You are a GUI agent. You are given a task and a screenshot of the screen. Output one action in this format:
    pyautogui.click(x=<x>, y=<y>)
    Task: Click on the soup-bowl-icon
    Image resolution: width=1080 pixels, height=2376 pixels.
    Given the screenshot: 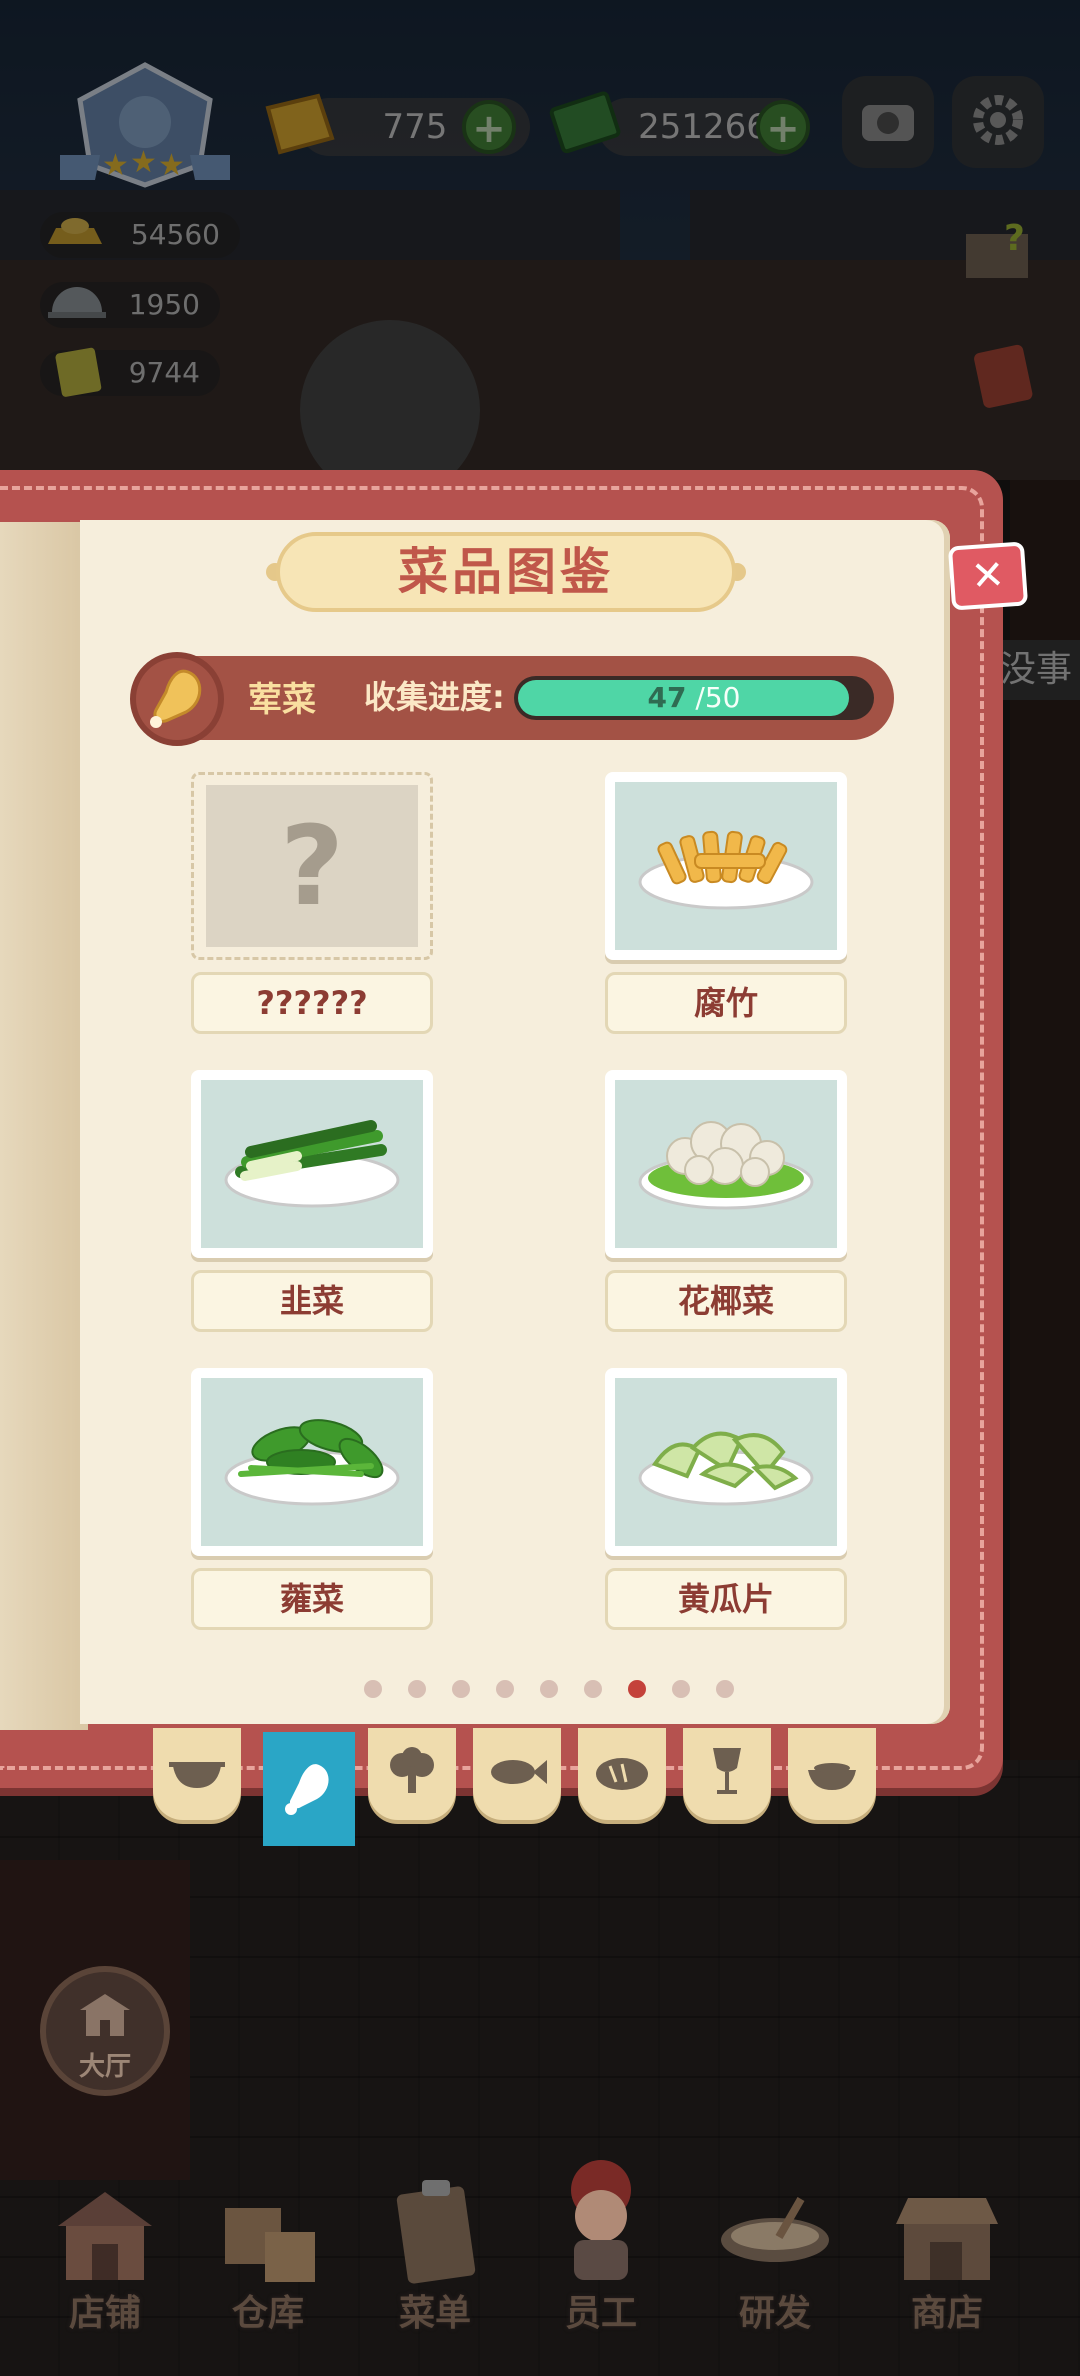 What is the action you would take?
    pyautogui.click(x=832, y=1774)
    